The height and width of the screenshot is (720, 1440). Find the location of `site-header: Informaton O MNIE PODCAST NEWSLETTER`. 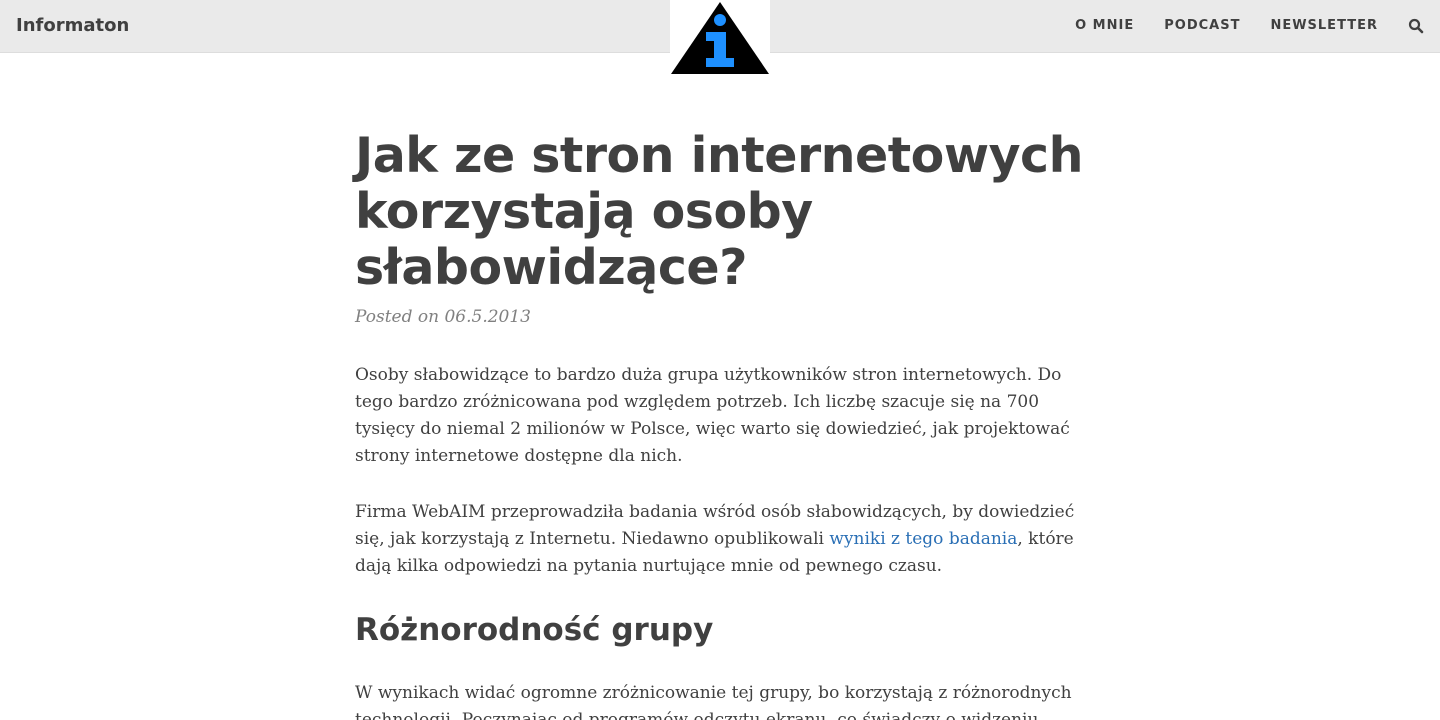

site-header: Informaton O MNIE PODCAST NEWSLETTER is located at coordinates (720, 38).